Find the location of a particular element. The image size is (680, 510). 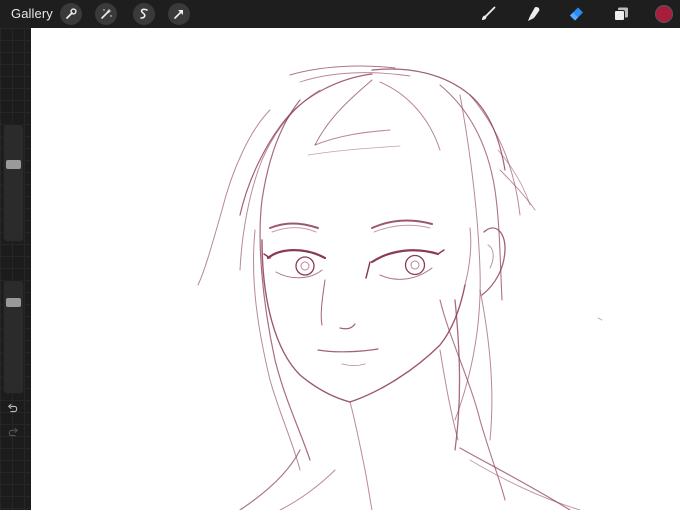

undo-icon is located at coordinates (12, 408).